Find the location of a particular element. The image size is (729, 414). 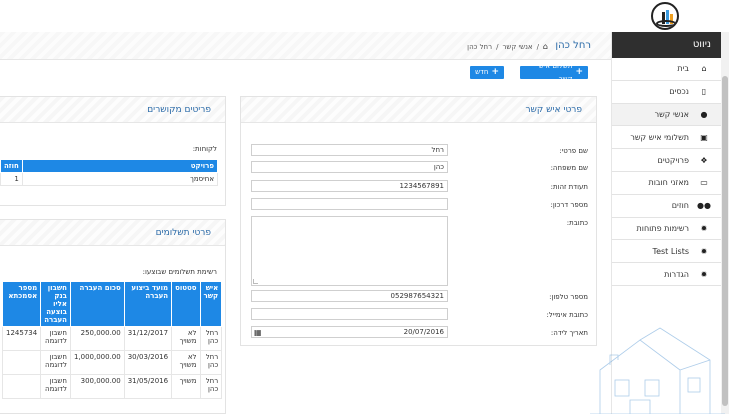

address-textarea is located at coordinates (349, 251).